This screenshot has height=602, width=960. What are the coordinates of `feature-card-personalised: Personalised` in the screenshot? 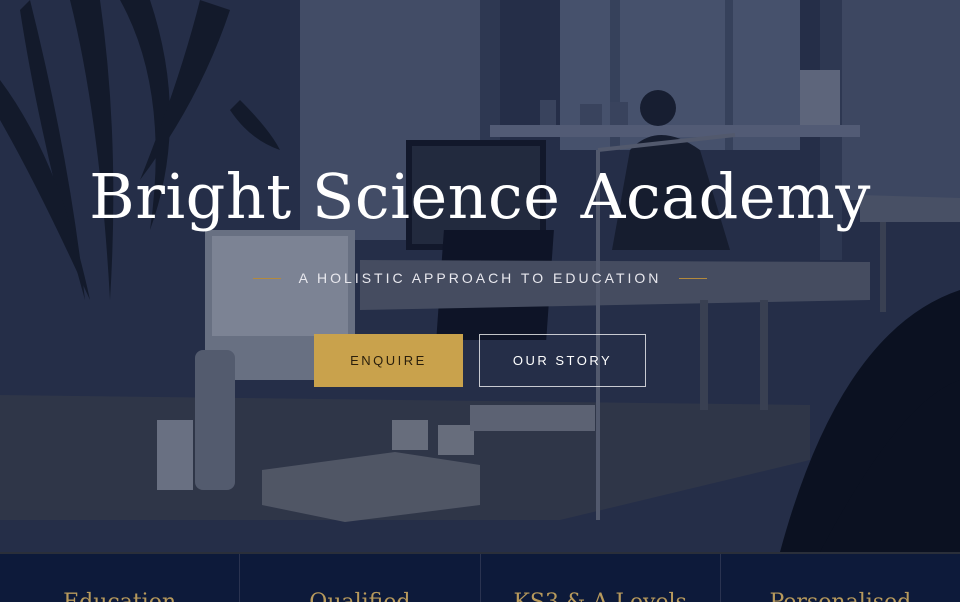 It's located at (840, 578).